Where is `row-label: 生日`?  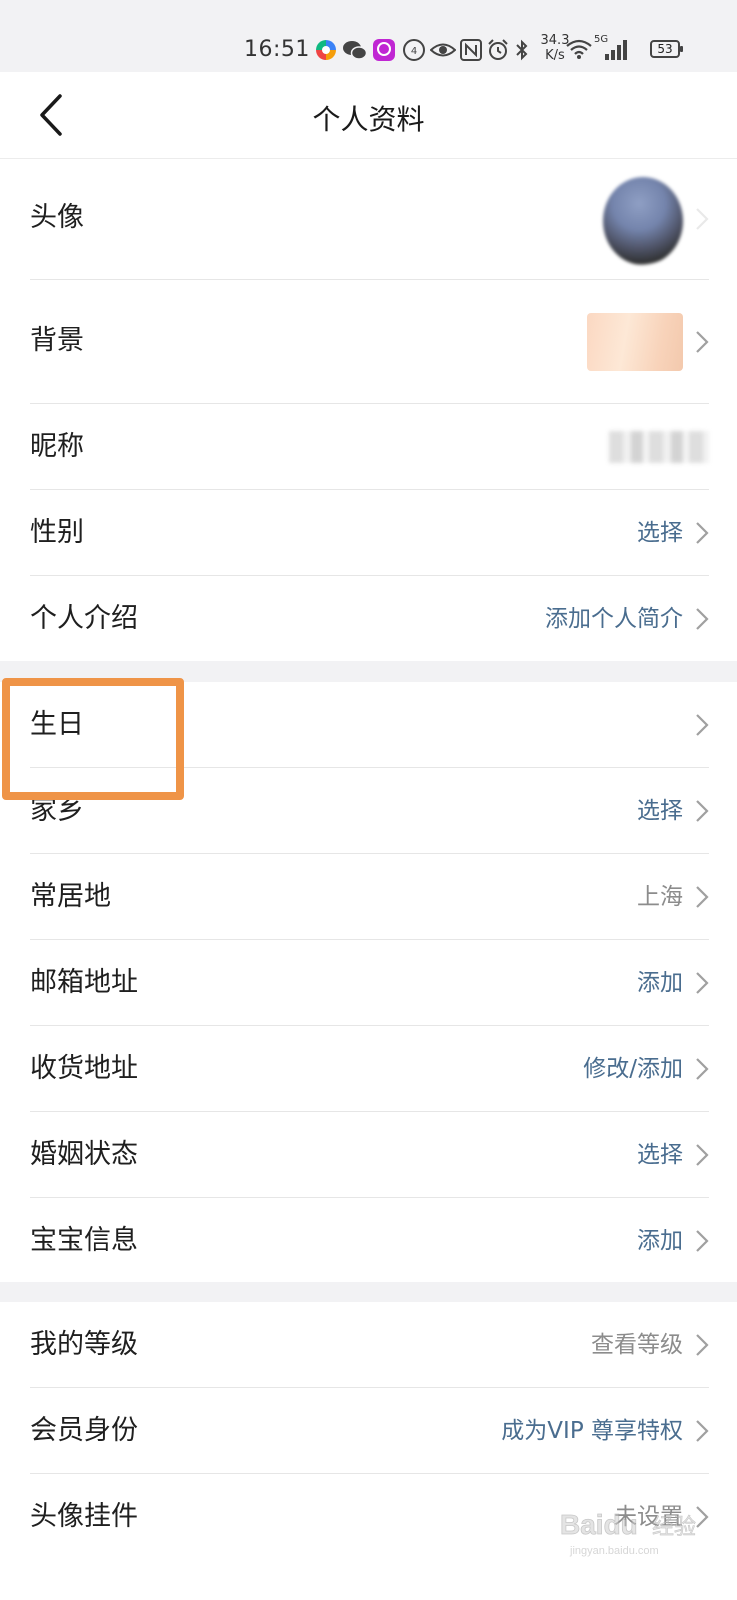
row-label: 生日 is located at coordinates (57, 724).